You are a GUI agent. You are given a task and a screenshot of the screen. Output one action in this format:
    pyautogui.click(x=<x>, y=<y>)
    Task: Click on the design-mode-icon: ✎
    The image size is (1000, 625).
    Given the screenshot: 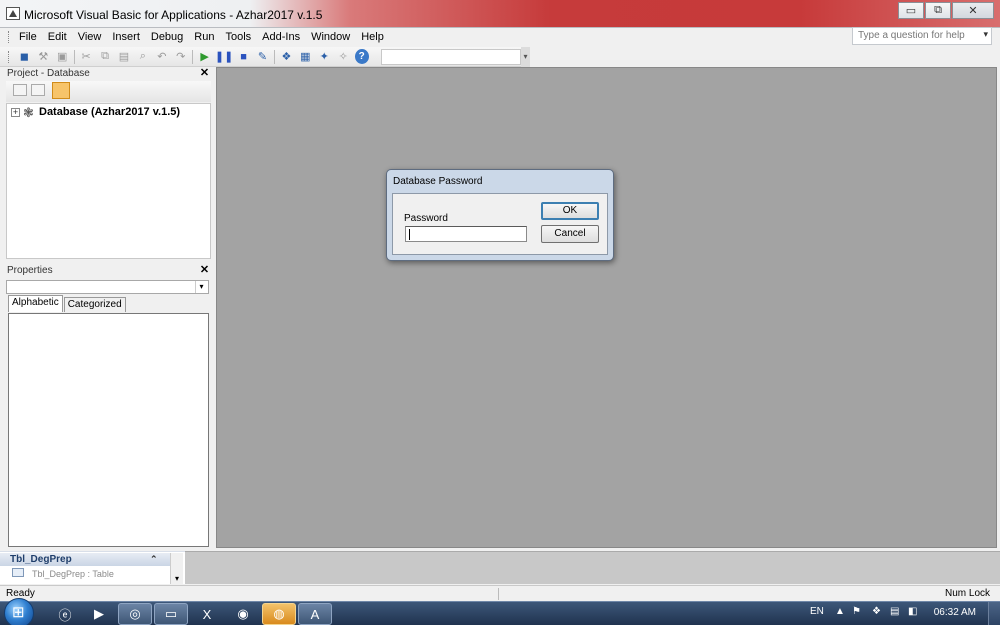 What is the action you would take?
    pyautogui.click(x=262, y=57)
    